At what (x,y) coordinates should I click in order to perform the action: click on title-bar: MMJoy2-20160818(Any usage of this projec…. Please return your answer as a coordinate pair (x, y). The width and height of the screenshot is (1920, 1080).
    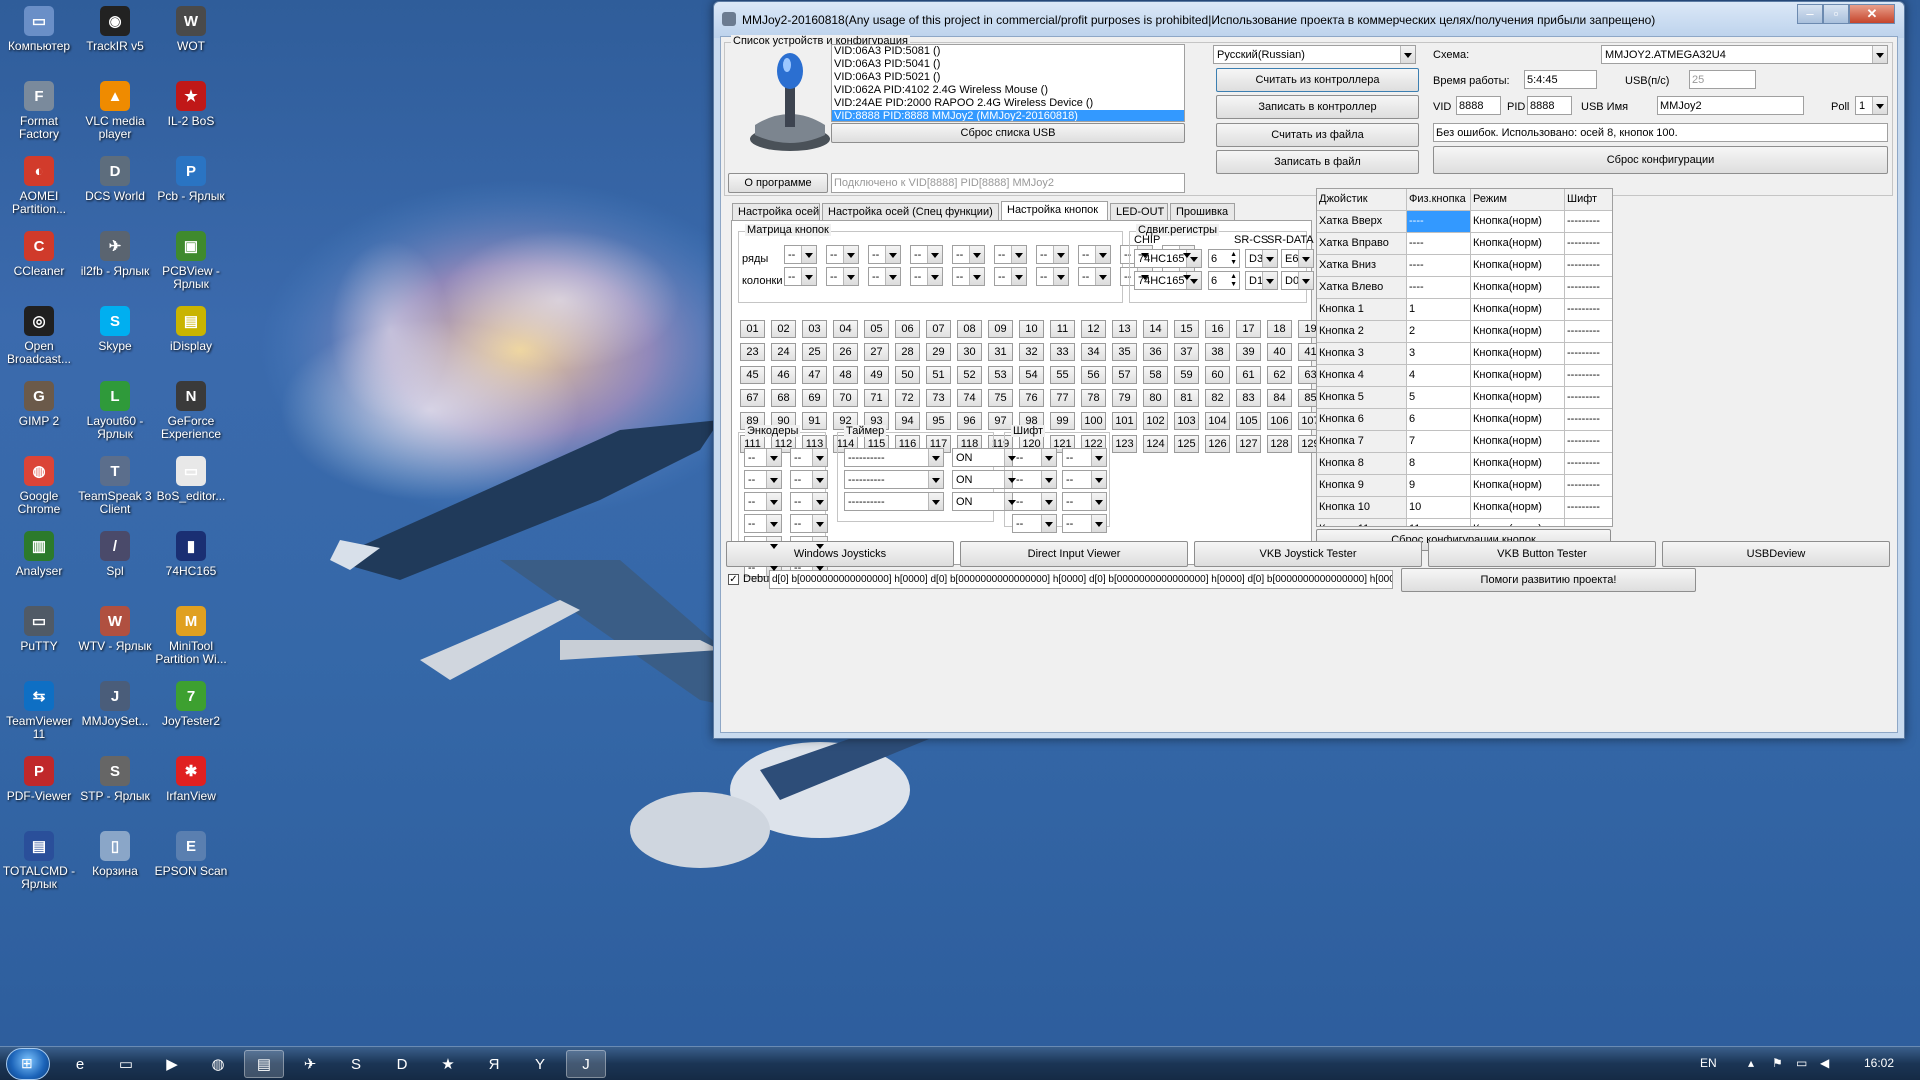
    Looking at the image, I should click on (1309, 20).